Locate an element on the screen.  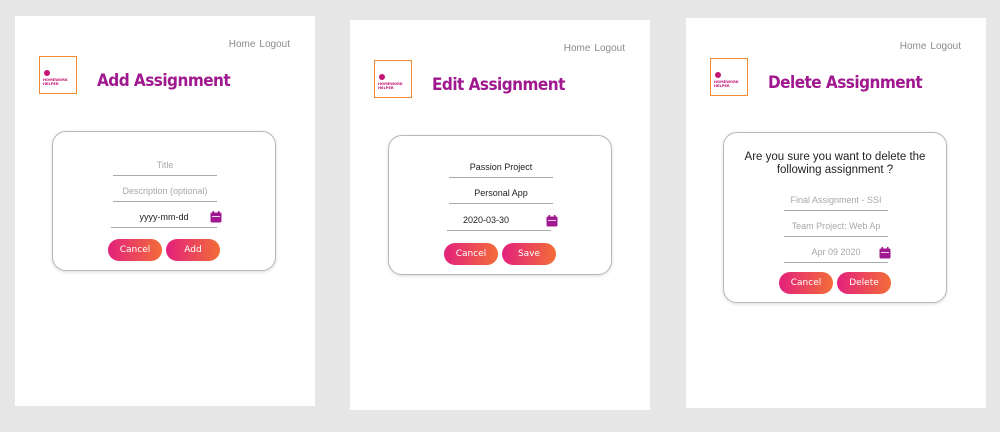
title-field: Final Assignment - SSI is located at coordinates (836, 200).